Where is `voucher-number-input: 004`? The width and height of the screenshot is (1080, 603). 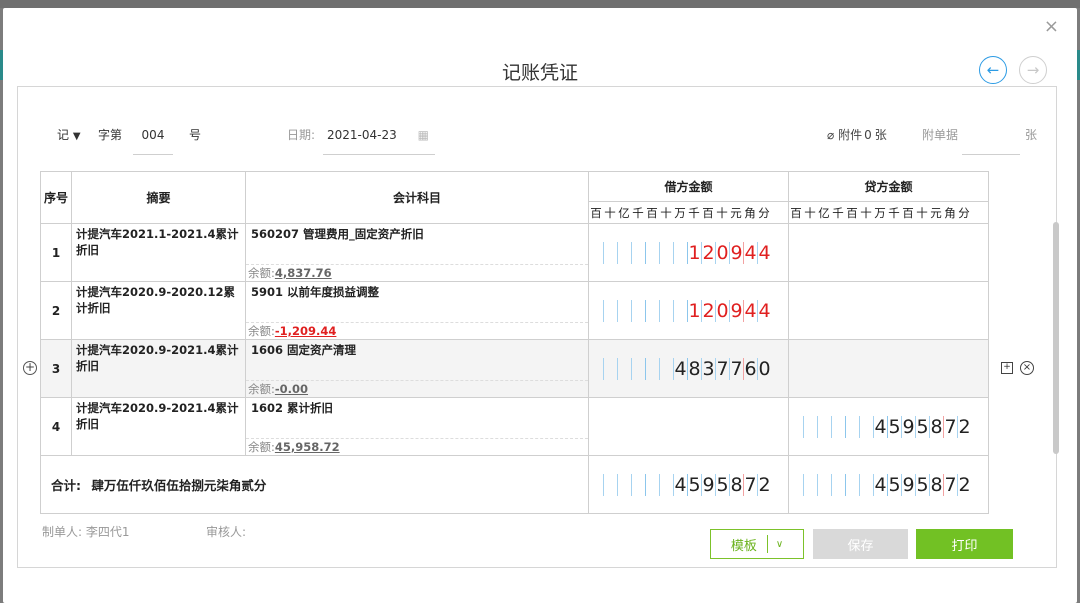
voucher-number-input: 004 is located at coordinates (153, 139).